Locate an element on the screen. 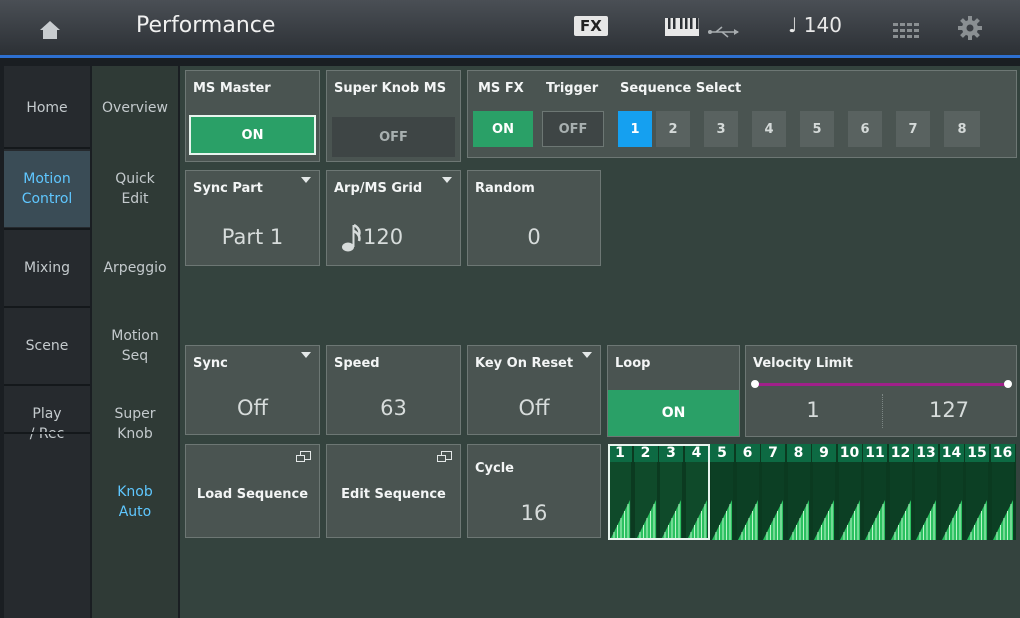 This screenshot has width=1020, height=618. step-number: 7 is located at coordinates (773, 453).